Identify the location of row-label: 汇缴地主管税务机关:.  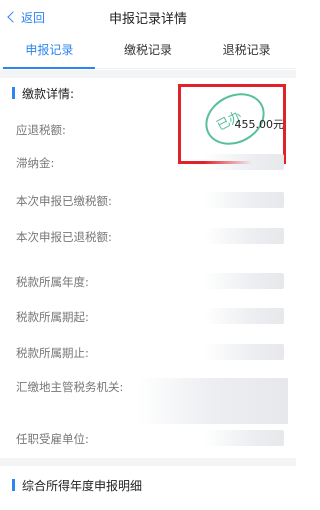
(70, 386).